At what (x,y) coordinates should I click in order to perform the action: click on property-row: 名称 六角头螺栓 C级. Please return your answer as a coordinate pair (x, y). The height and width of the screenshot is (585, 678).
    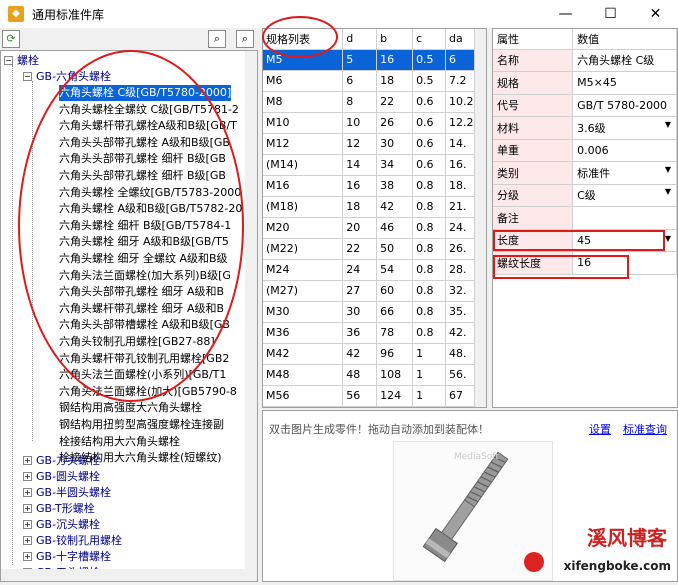
    Looking at the image, I should click on (585, 60).